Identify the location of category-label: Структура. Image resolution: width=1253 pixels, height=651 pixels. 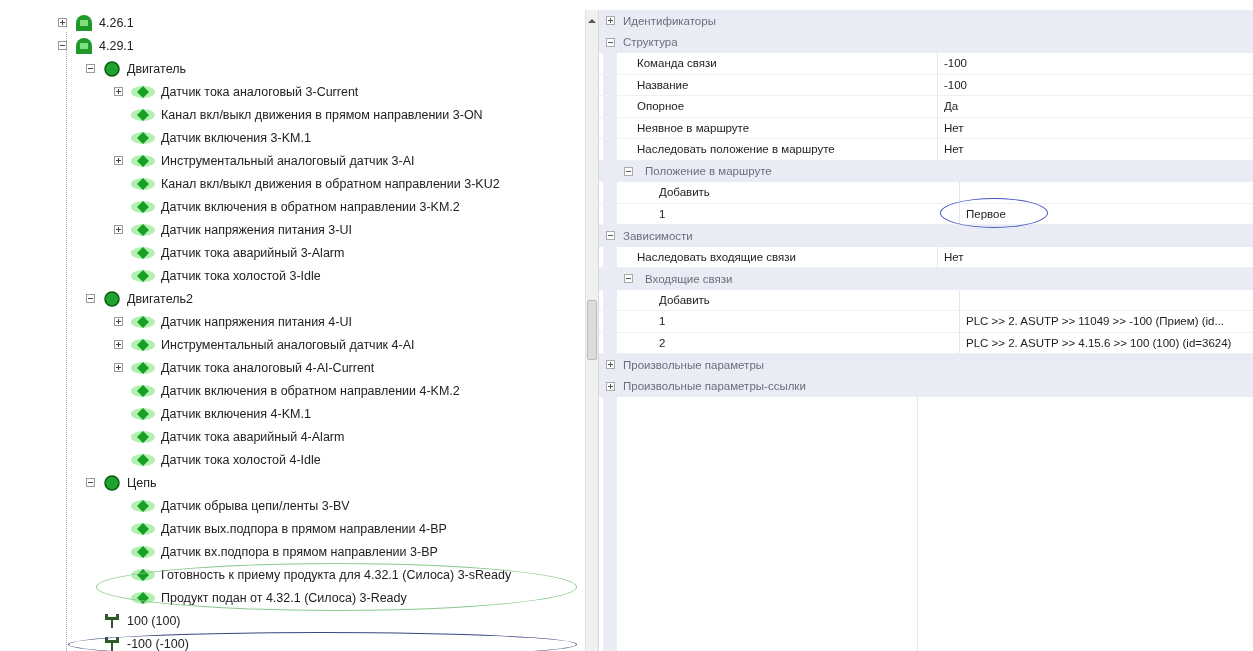
(650, 42).